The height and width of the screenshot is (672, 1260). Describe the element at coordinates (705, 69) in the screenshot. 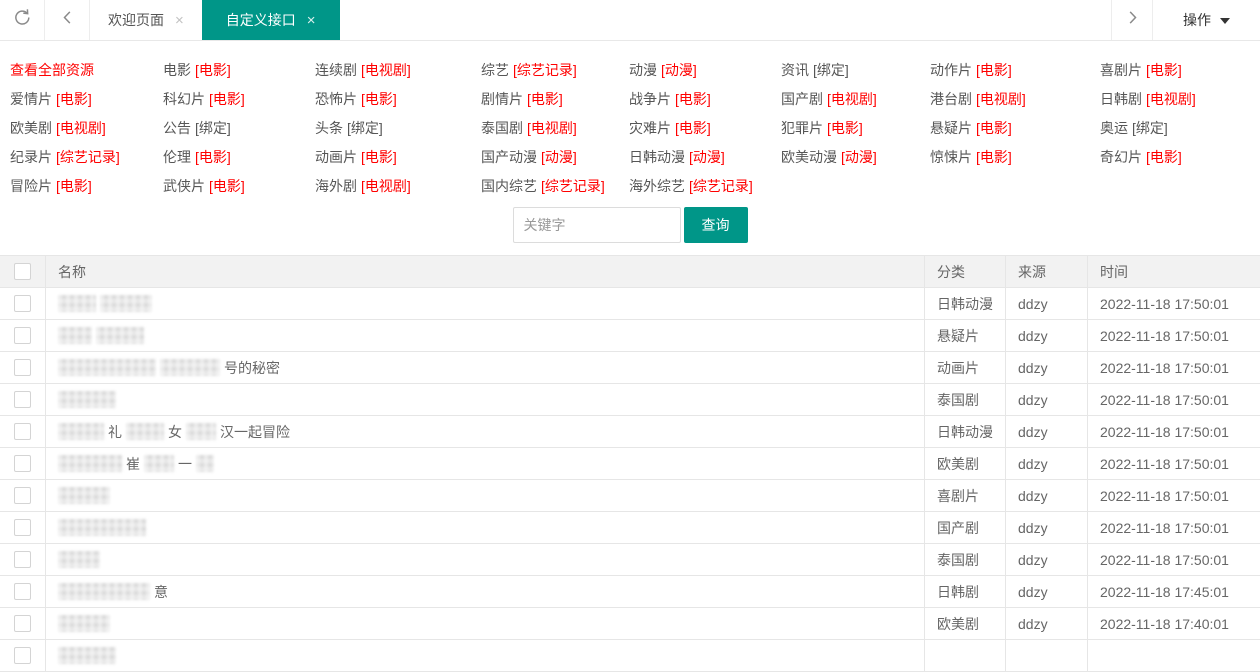

I see `category-link: 动漫 [动漫]` at that location.